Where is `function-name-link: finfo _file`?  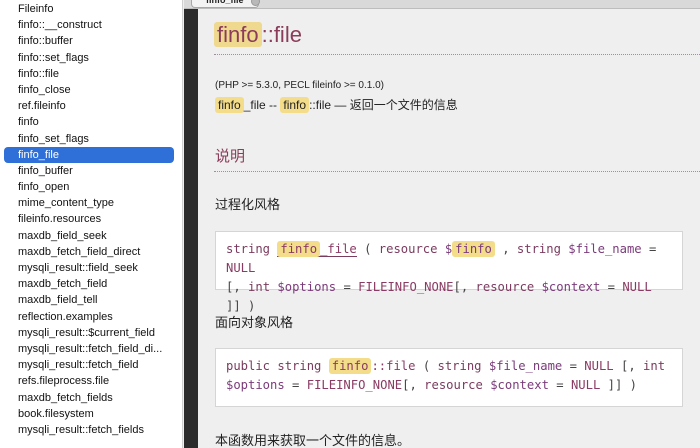 function-name-link: finfo _file is located at coordinates (317, 249).